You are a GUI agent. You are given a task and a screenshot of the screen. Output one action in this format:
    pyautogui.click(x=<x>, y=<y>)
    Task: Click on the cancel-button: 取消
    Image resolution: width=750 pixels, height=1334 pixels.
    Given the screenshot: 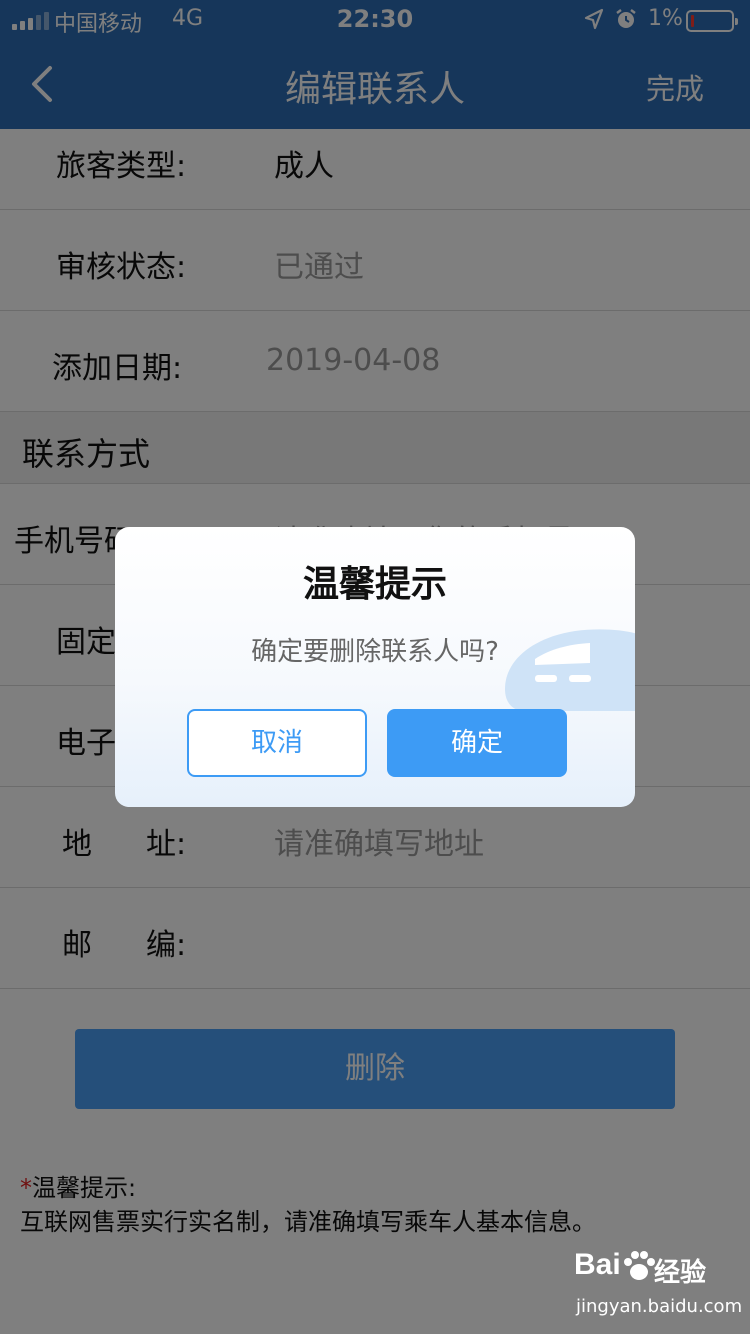 What is the action you would take?
    pyautogui.click(x=277, y=743)
    